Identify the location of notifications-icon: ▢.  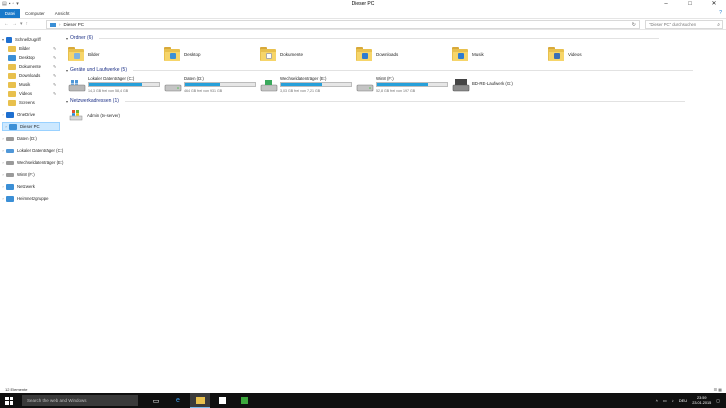
(718, 400).